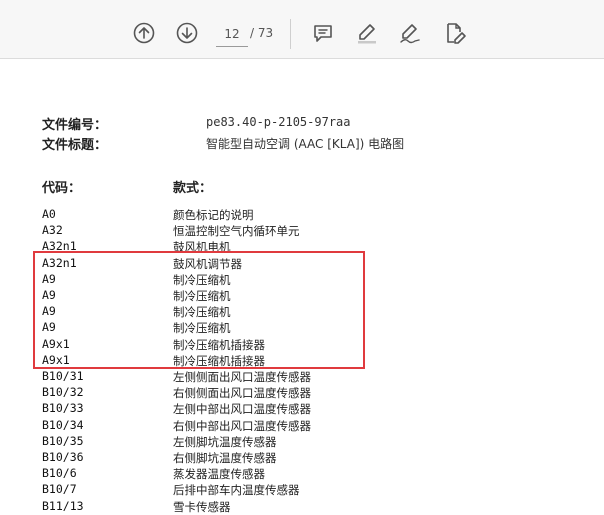 The height and width of the screenshot is (515, 604). What do you see at coordinates (236, 231) in the screenshot?
I see `part-description: 恒温控制空气内循环单元` at bounding box center [236, 231].